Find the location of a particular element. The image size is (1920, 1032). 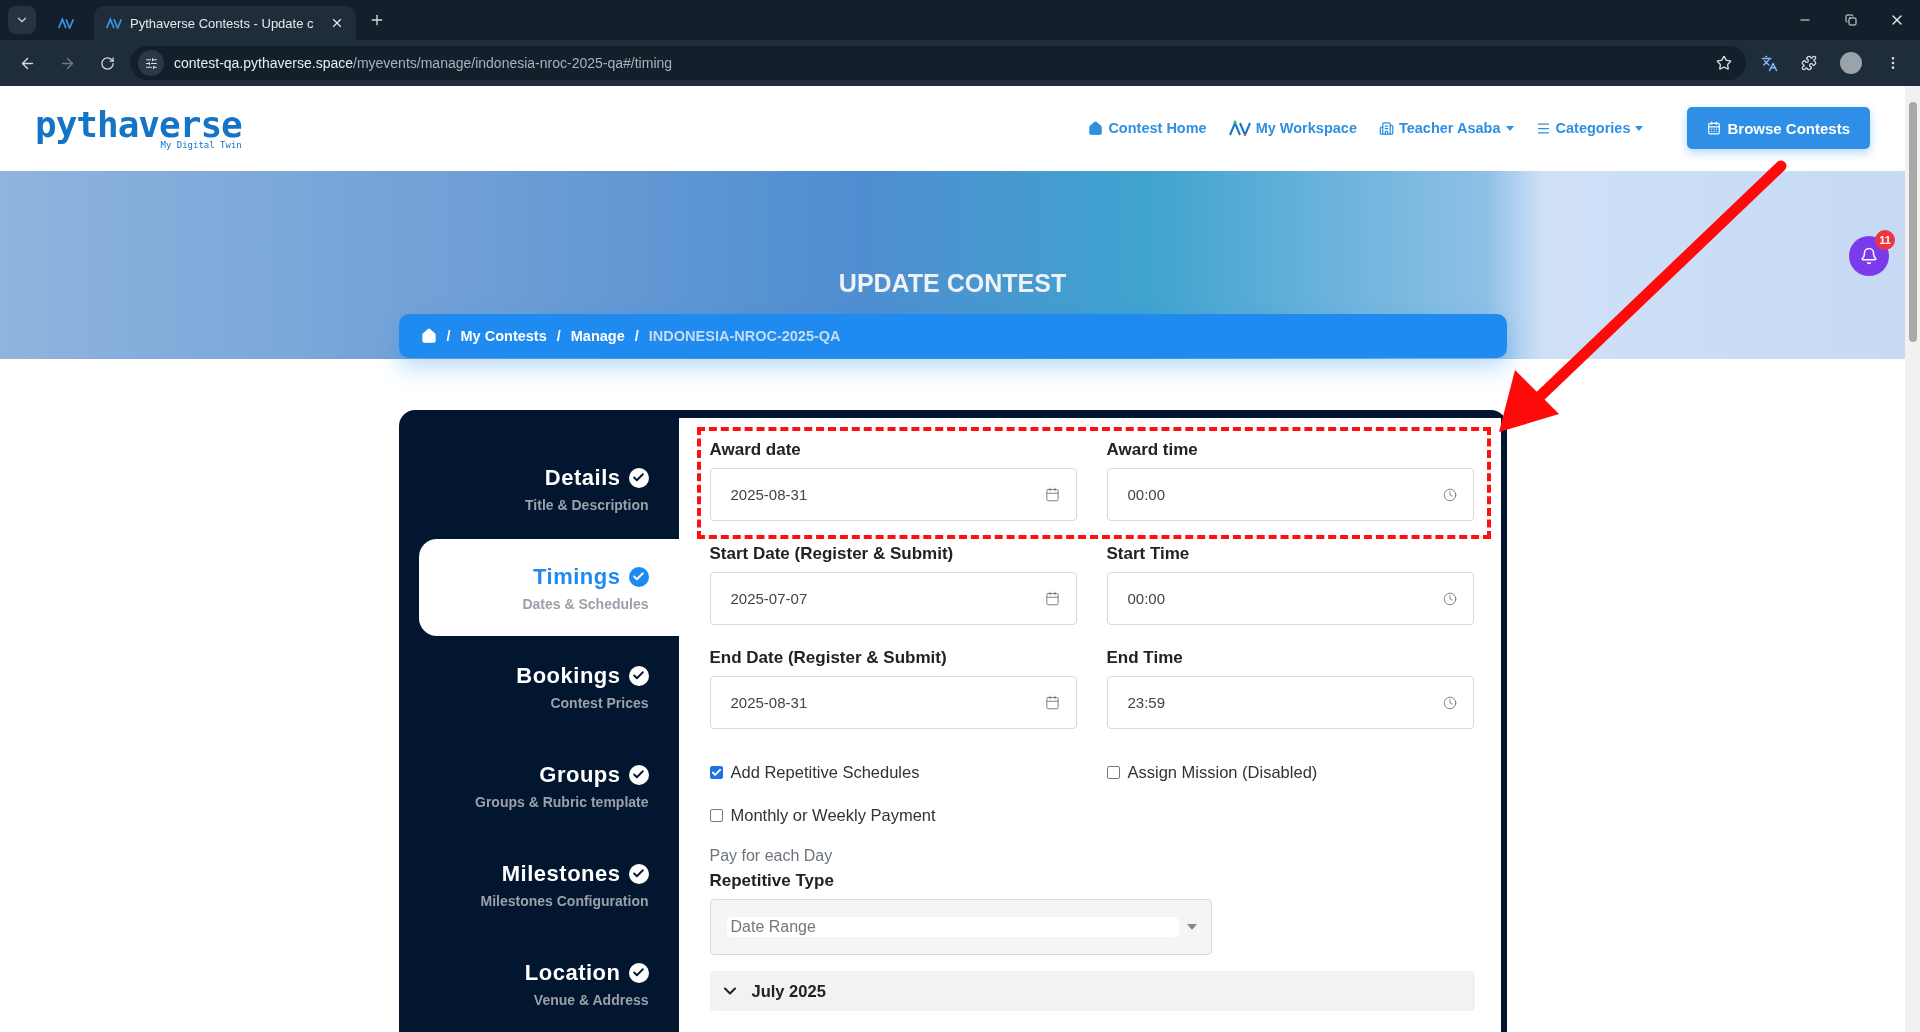

time-field: 23:59 is located at coordinates (1290, 702).